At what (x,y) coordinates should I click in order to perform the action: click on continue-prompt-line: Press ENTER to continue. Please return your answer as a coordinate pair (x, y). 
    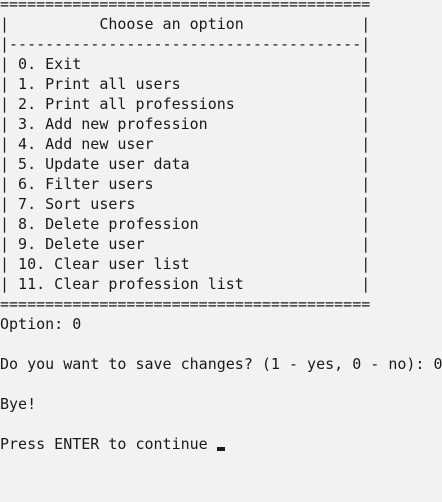
    Looking at the image, I should click on (112, 444).